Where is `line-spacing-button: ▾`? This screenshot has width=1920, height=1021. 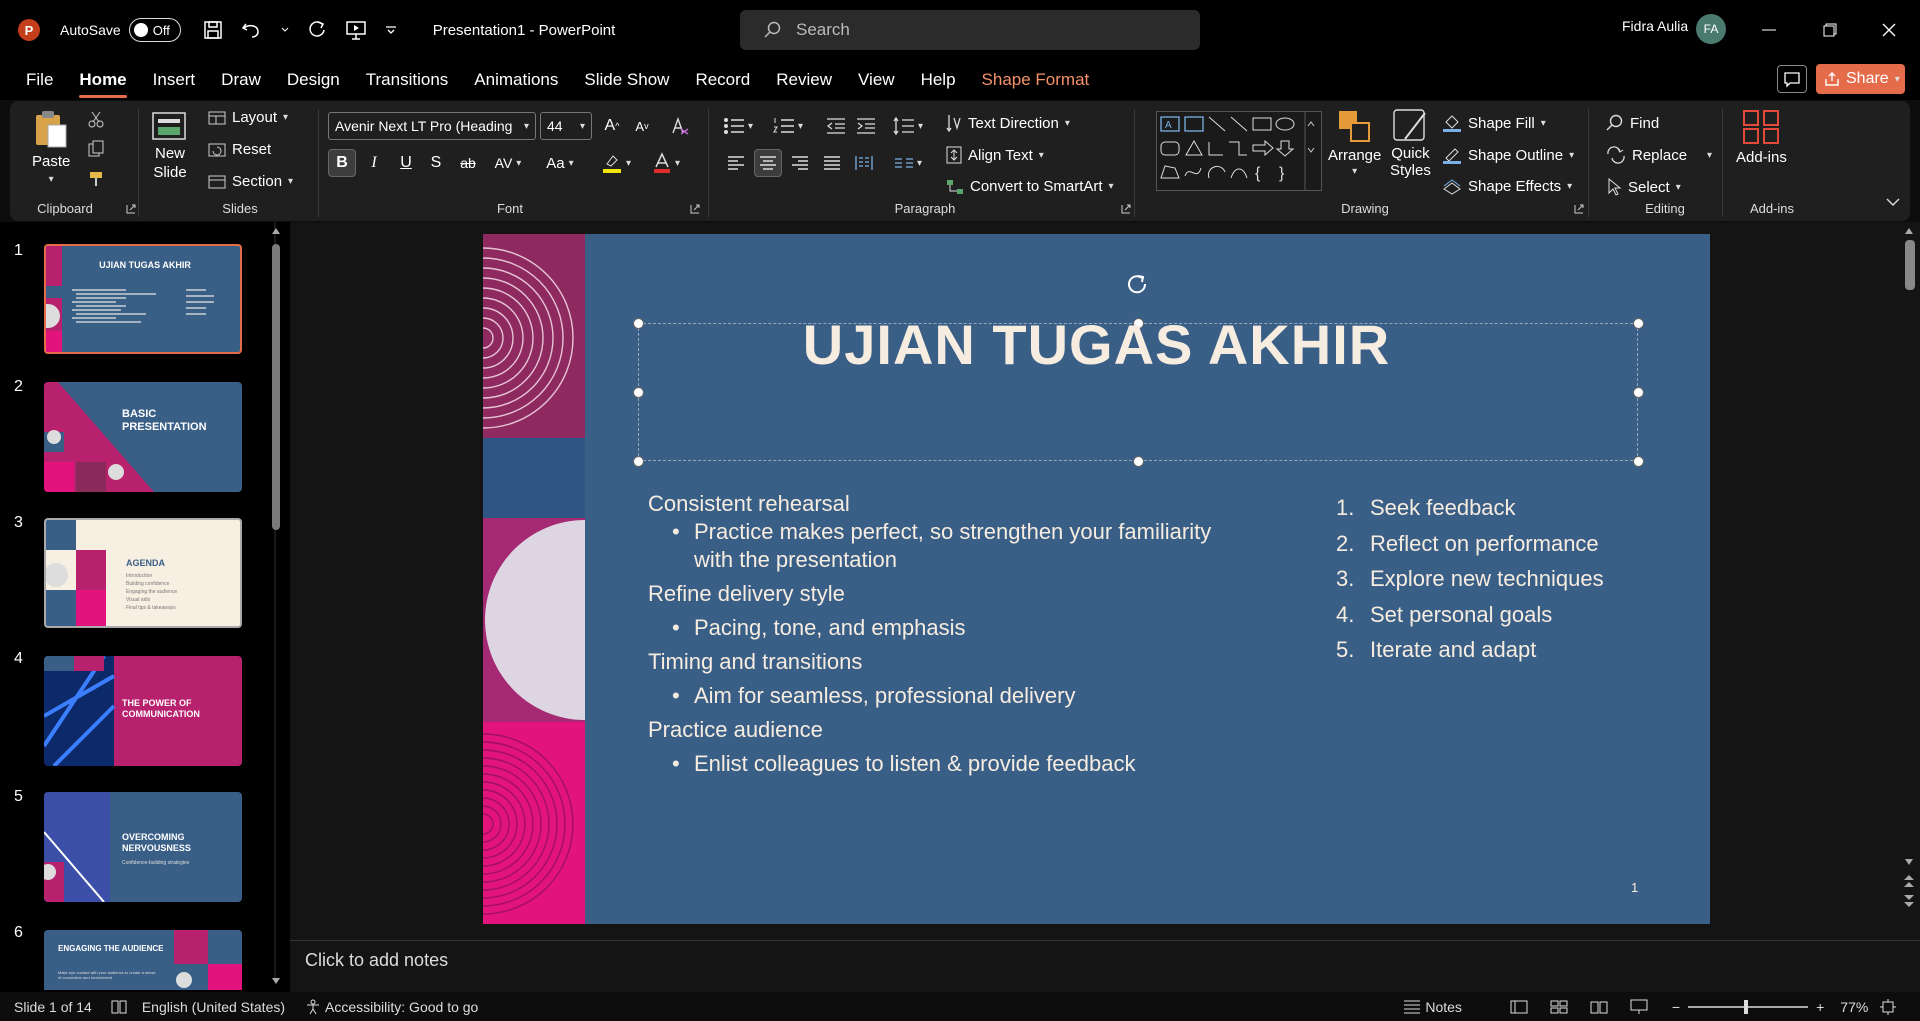 line-spacing-button: ▾ is located at coordinates (908, 126).